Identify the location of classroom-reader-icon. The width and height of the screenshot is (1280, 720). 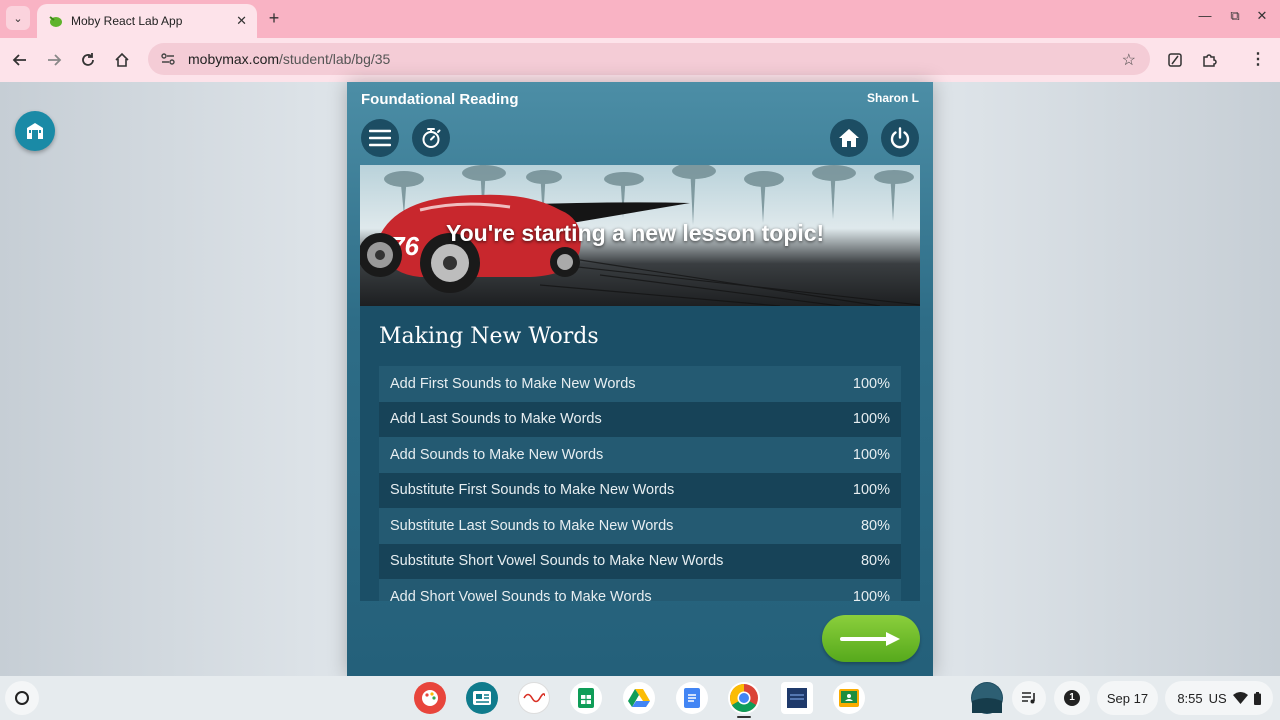
(482, 698).